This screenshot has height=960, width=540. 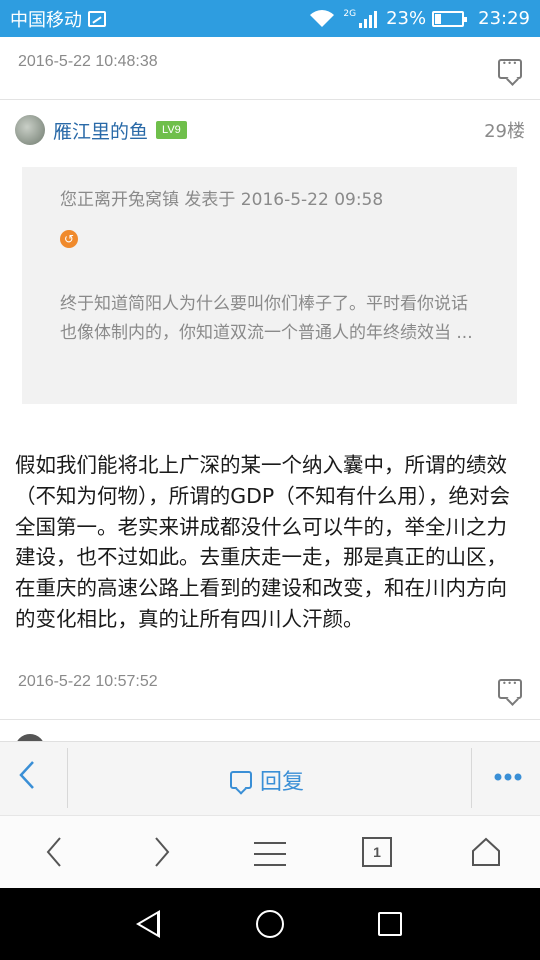 I want to click on reply-button: 回复, so click(x=267, y=780).